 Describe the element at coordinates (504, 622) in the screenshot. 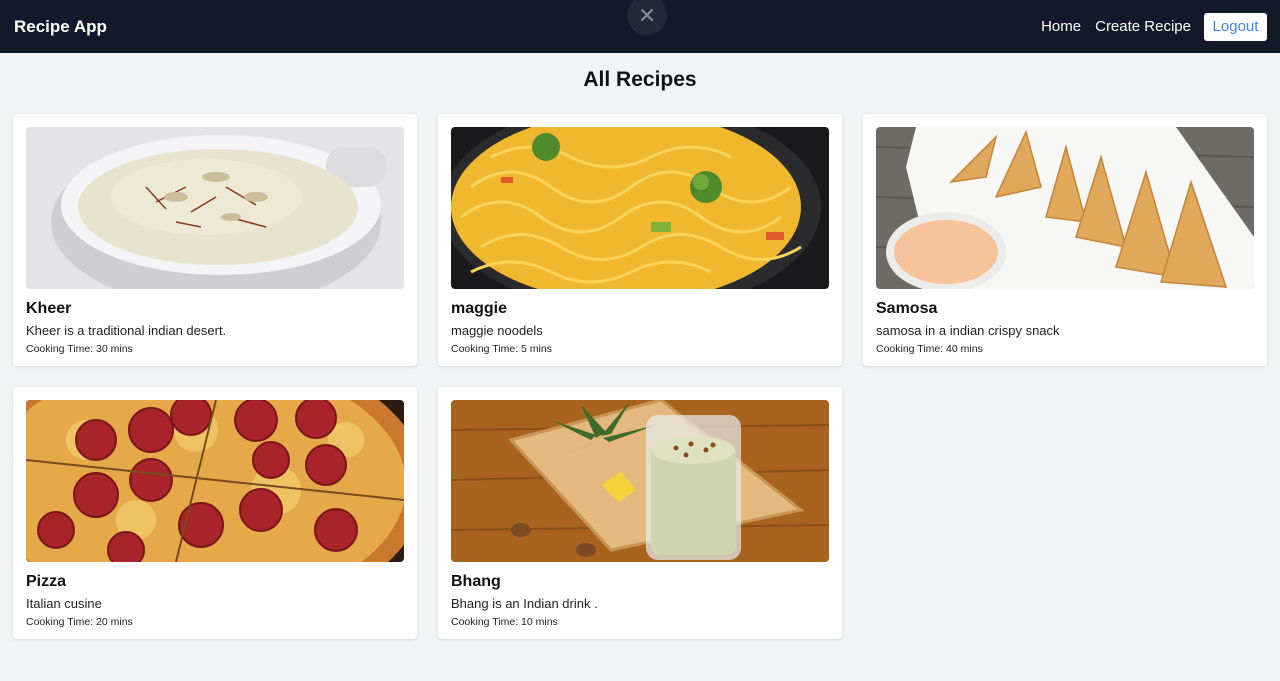

I see `recipe-cooking-time: Cooking Time: 10 mins` at that location.